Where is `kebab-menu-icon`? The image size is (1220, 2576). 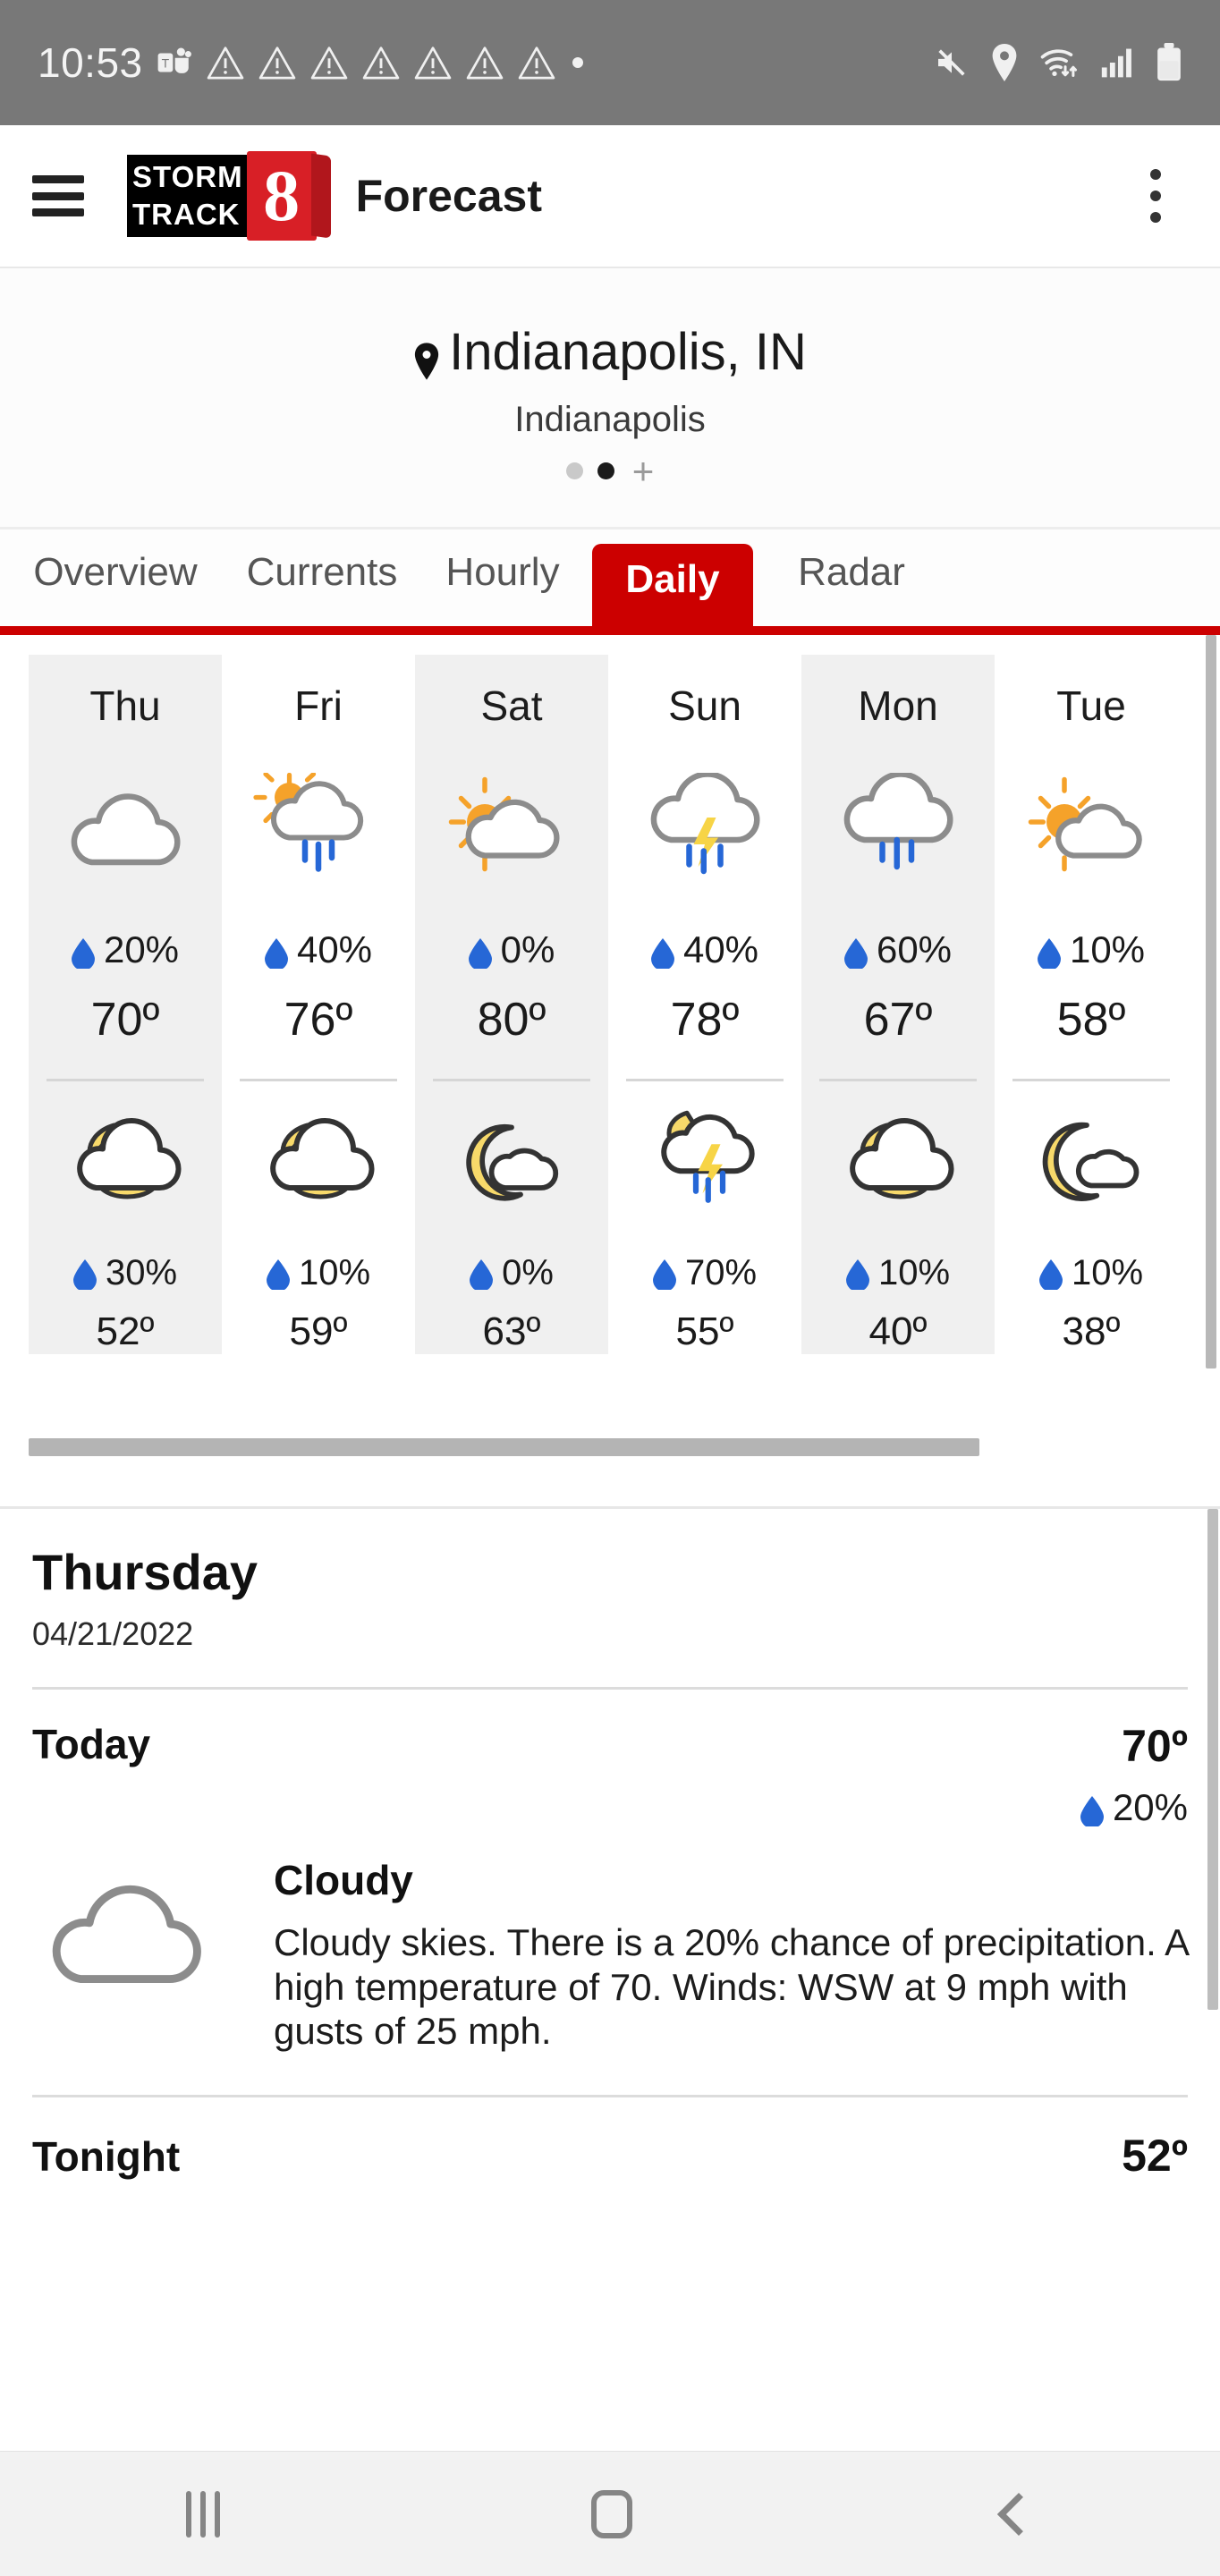
kebab-menu-icon is located at coordinates (1156, 196).